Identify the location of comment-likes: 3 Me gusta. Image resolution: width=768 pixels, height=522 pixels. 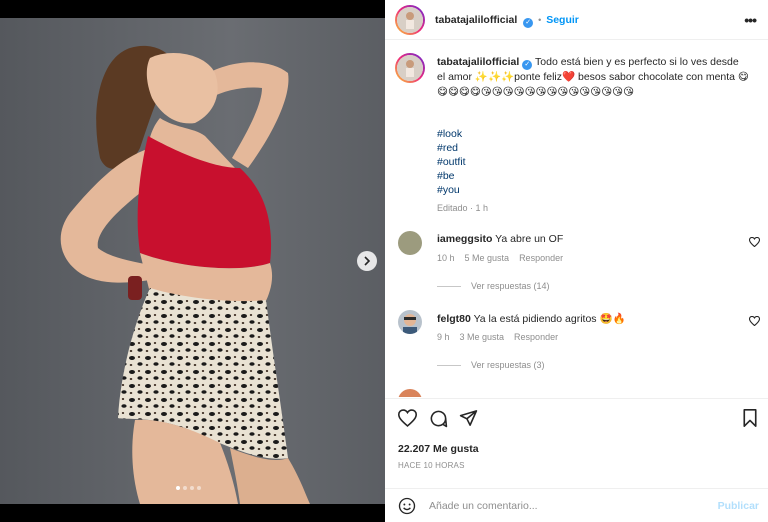
(482, 337).